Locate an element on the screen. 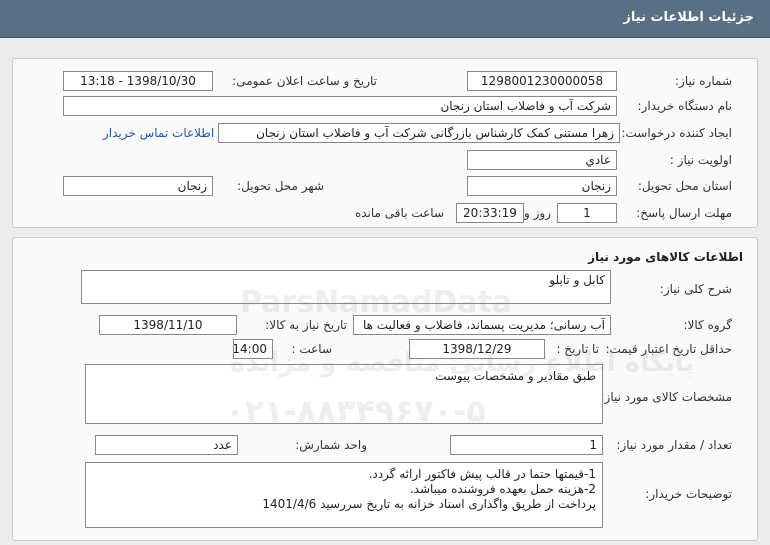 This screenshot has width=770, height=545. unit-label: واحد شمارش: is located at coordinates (331, 445).